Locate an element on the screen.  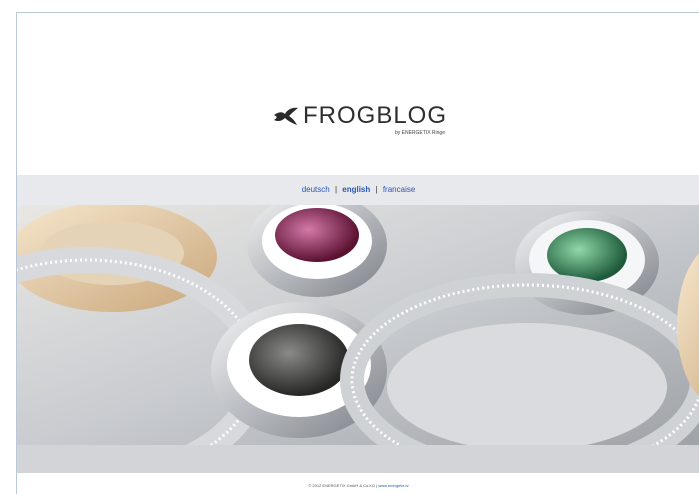
lang-link-francaise: francaise is located at coordinates (399, 189).